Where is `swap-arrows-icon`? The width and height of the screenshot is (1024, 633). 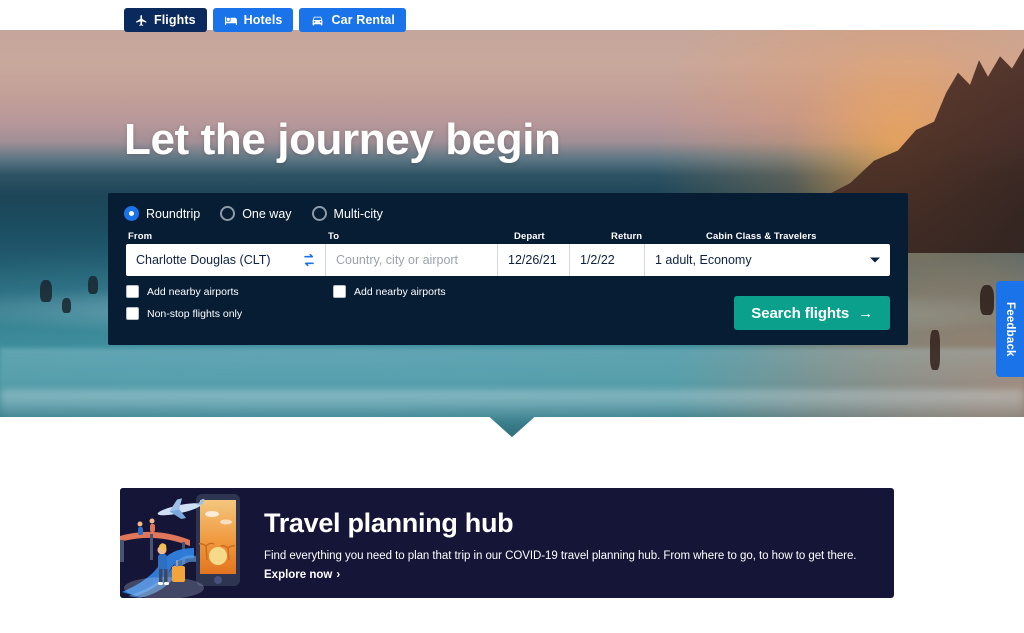
swap-arrows-icon is located at coordinates (309, 260).